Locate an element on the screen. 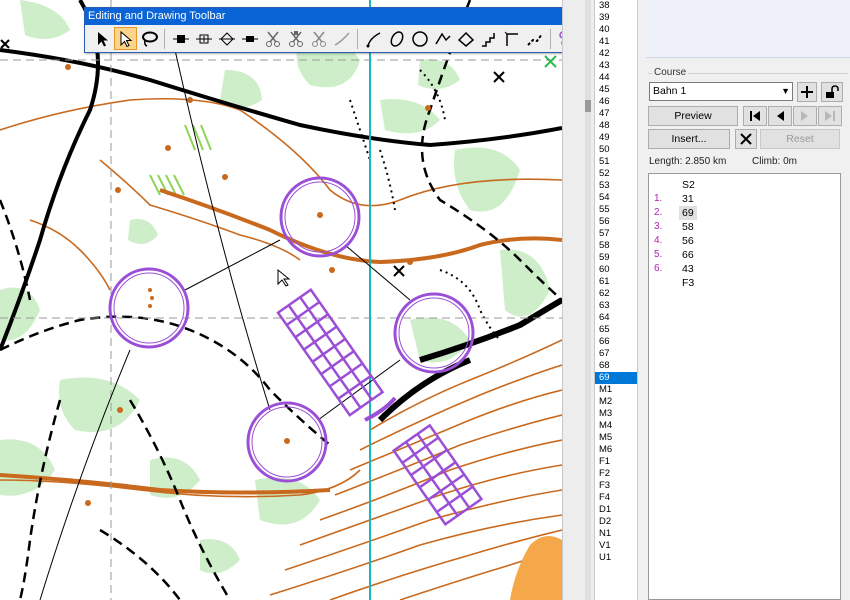 The width and height of the screenshot is (850, 600). hollow-arrow-pointer-tool-button is located at coordinates (125, 38).